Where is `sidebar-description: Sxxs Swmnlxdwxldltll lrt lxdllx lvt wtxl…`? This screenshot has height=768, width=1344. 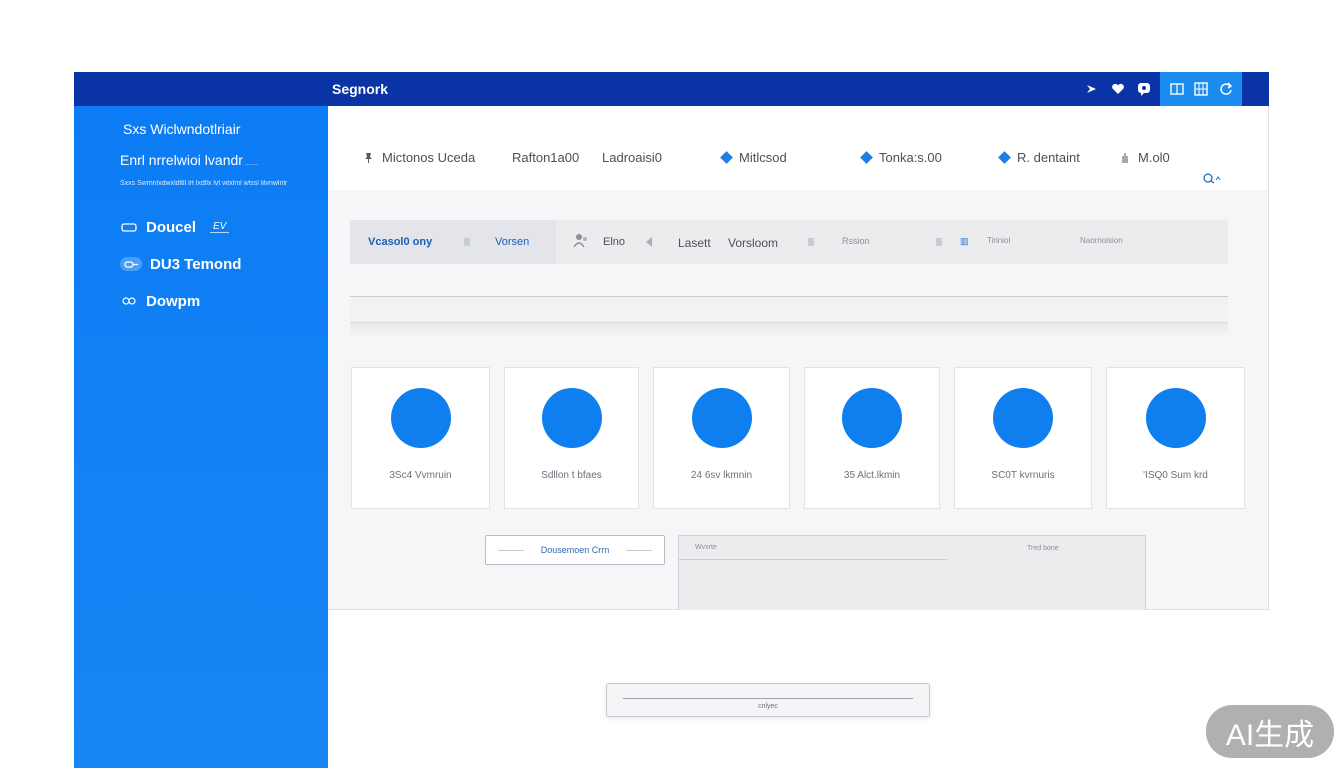
sidebar-description: Sxxs Swmnlxdwxldltll lrt lxdllx lvt wtxl… is located at coordinates (204, 183).